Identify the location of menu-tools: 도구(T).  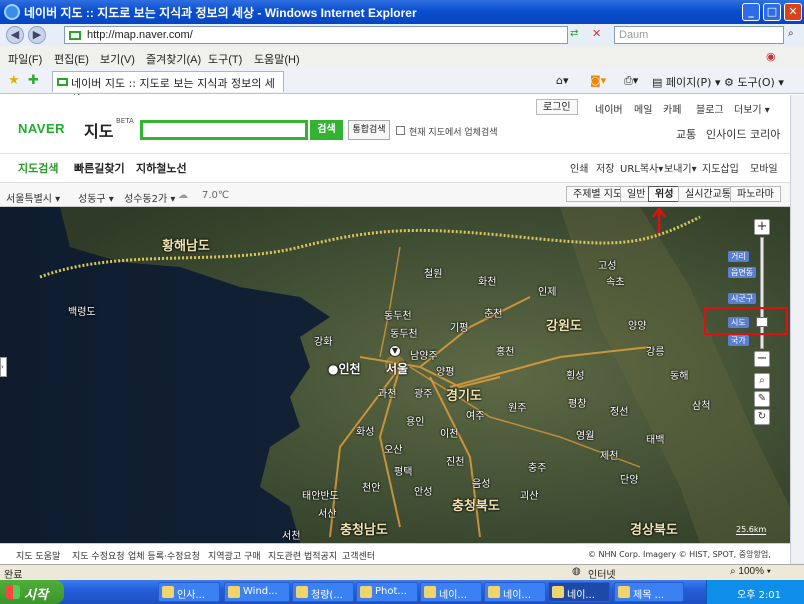
(225, 59).